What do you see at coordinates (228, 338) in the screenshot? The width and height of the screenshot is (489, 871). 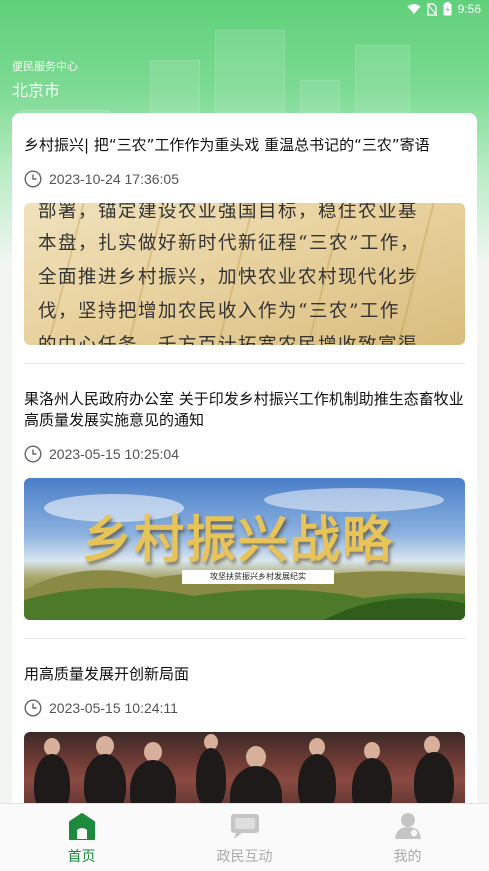 I see `thumbnail-text-line: 的中心任务，千方百计拓宽农民增收致富渠` at bounding box center [228, 338].